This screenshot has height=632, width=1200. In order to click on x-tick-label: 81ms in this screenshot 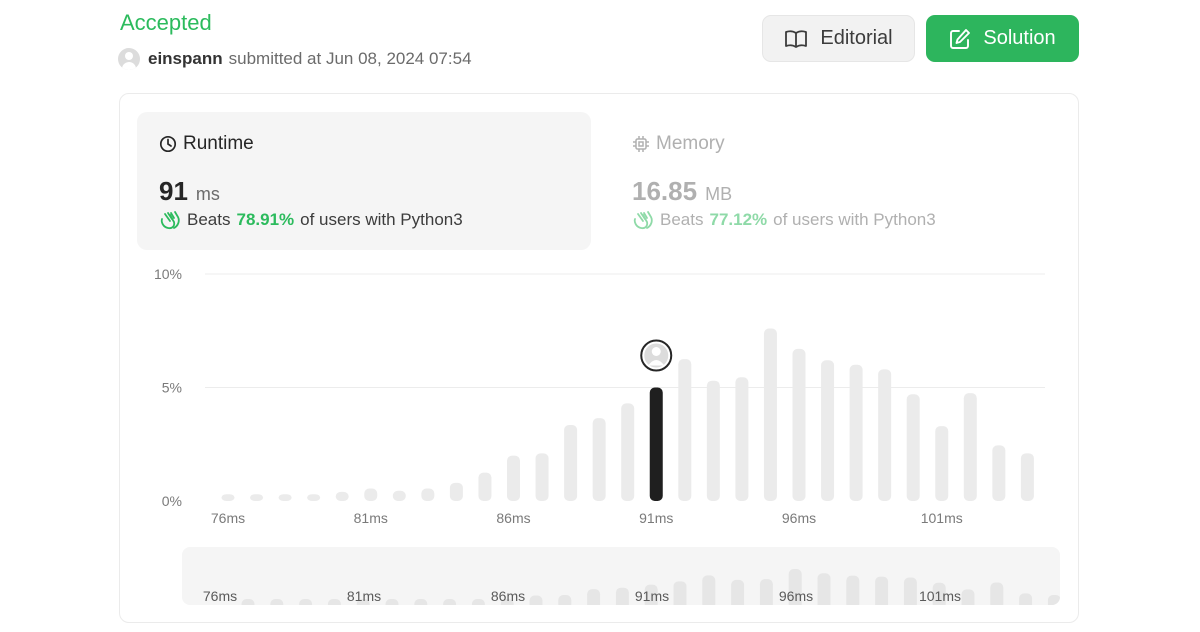, I will do `click(371, 518)`.